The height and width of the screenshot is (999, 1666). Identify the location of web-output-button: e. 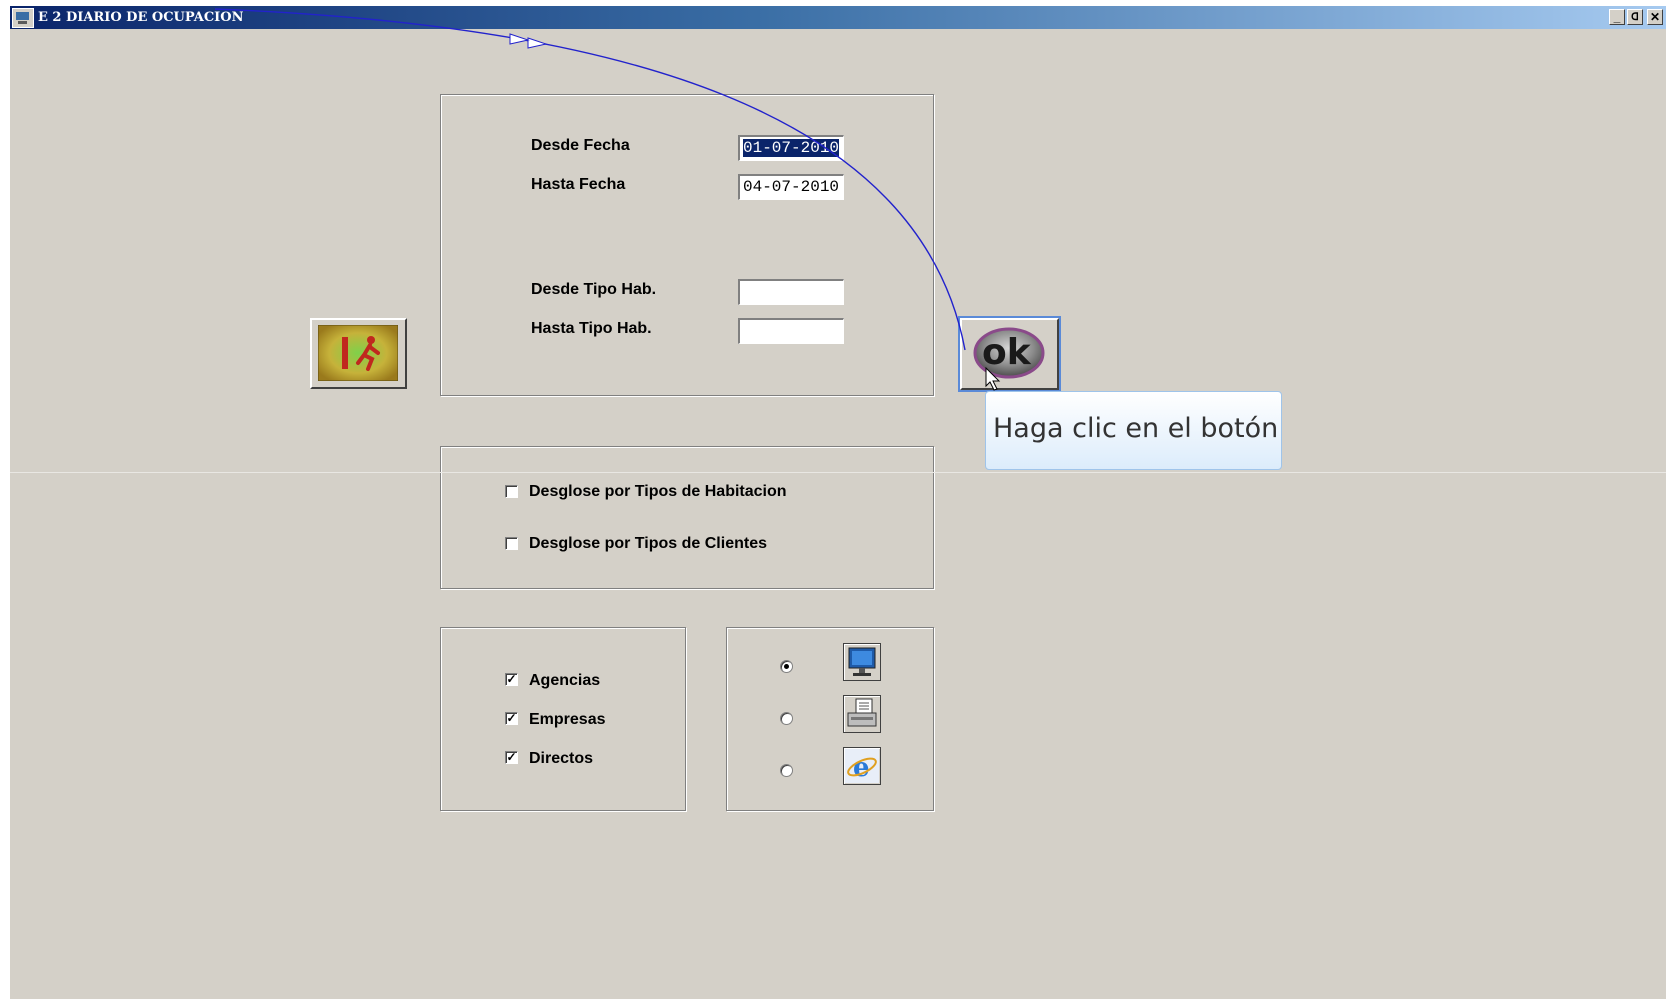
(862, 766).